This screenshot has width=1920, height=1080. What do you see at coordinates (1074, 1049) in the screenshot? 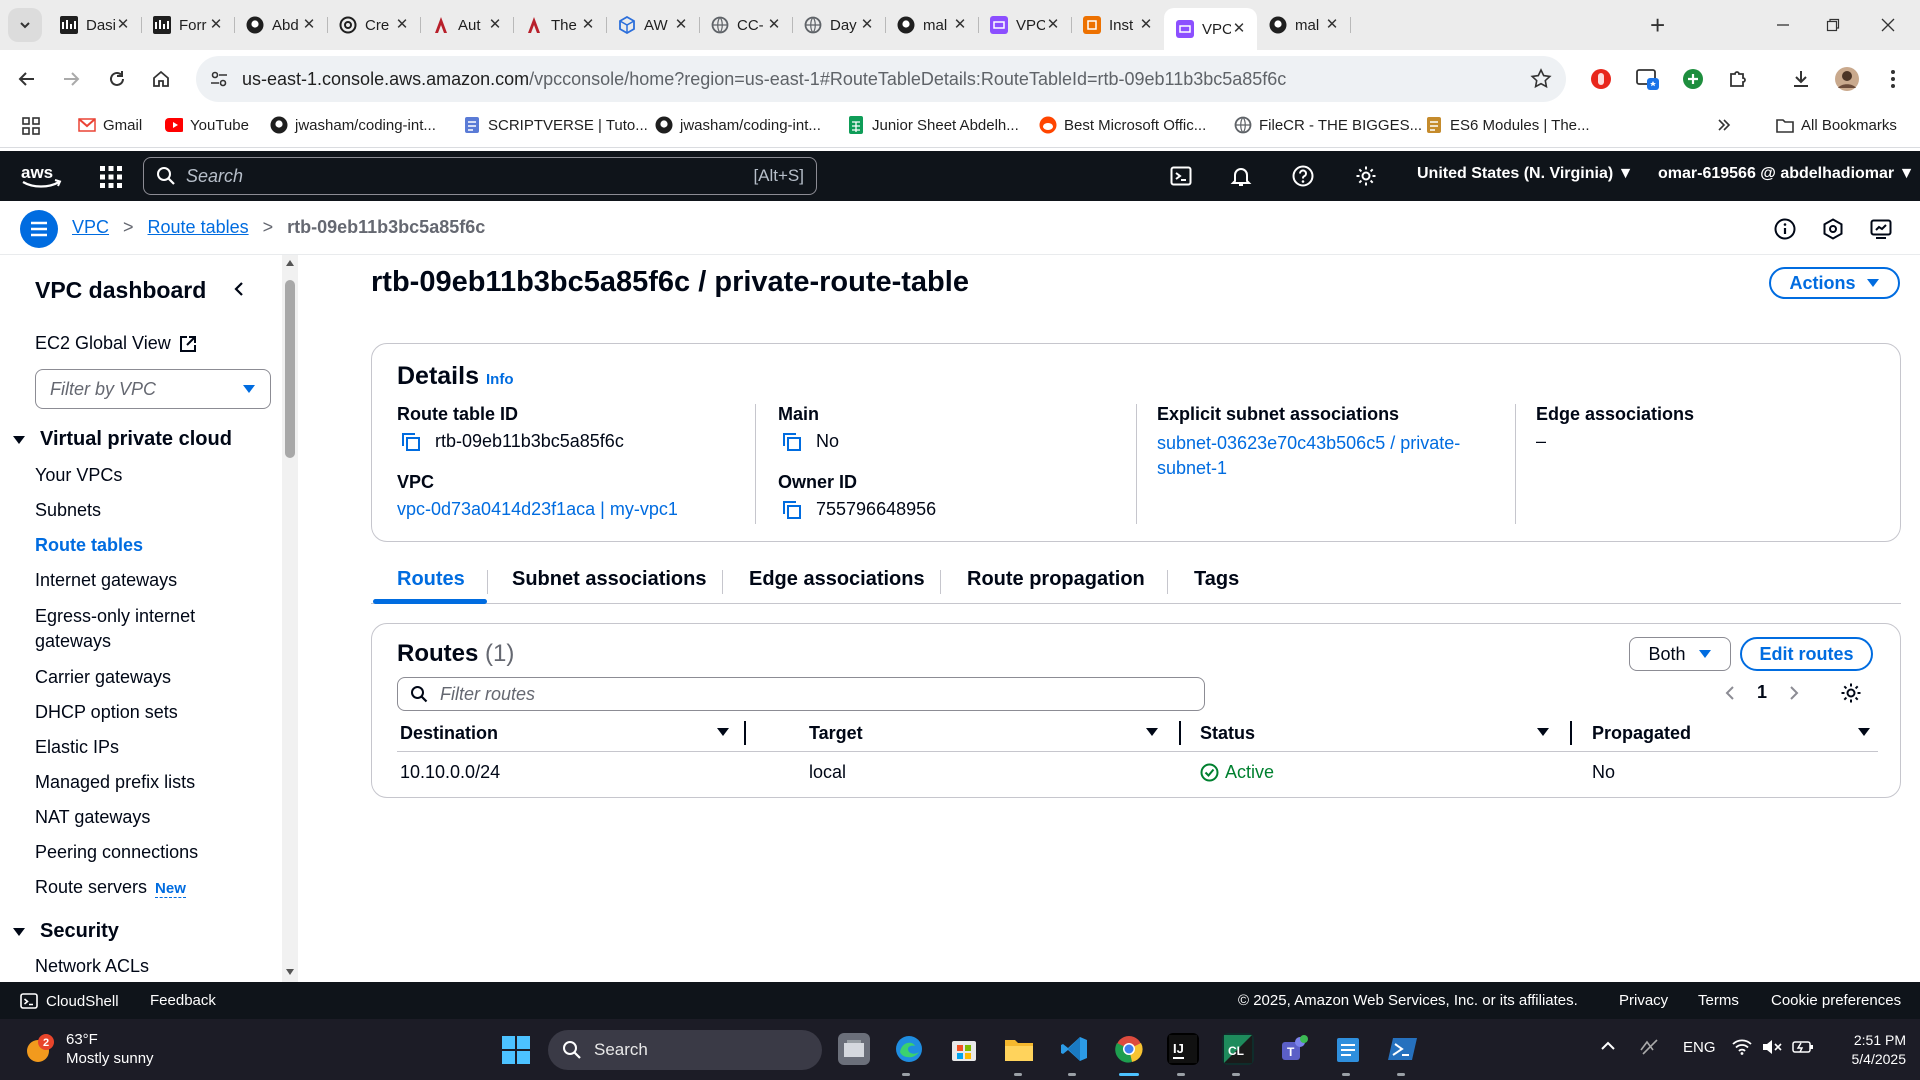
I see `vscode-icon` at bounding box center [1074, 1049].